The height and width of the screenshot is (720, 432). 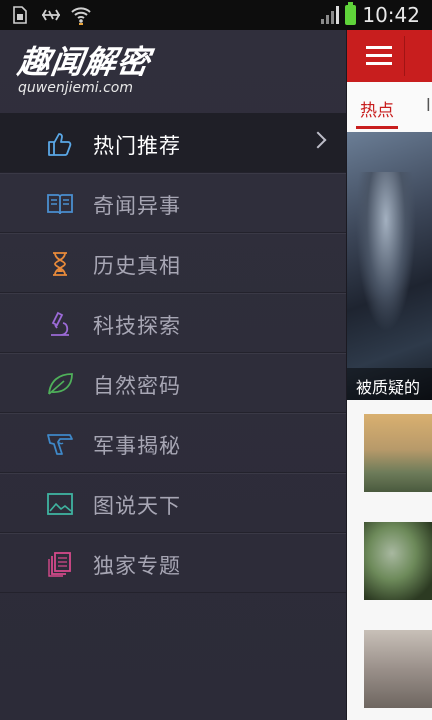 I want to click on brand-logo: 趣闻解密 quwenjiemi.com, so click(x=84, y=69).